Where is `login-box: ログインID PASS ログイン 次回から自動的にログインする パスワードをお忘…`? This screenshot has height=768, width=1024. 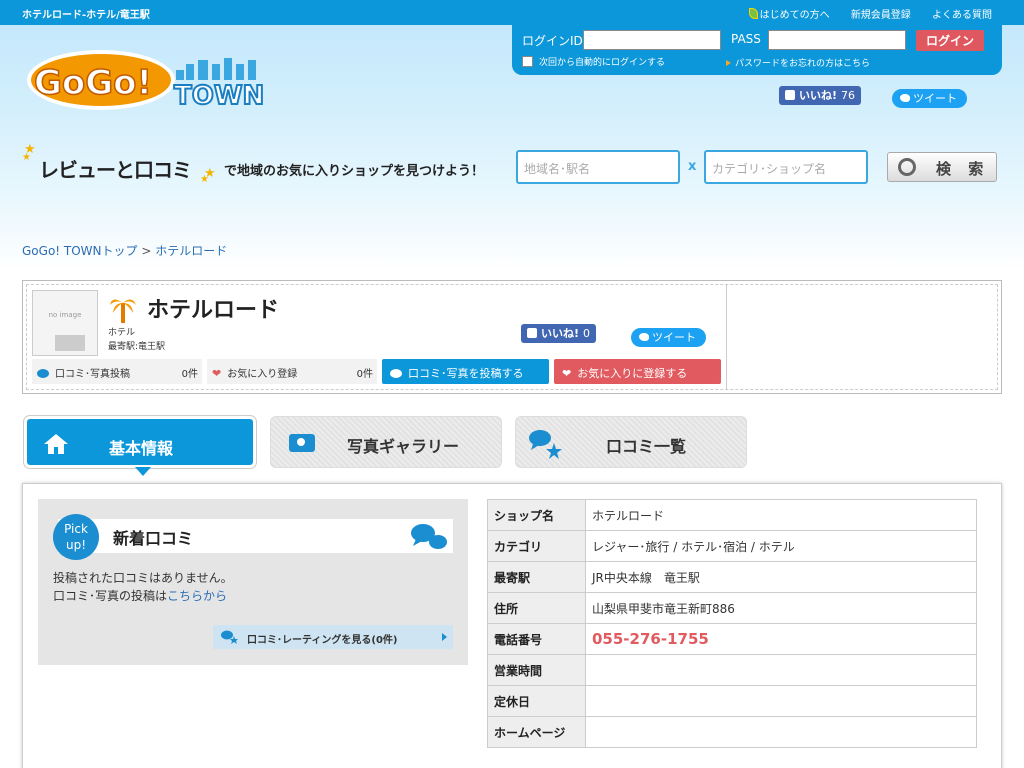 login-box: ログインID PASS ログイン 次回から自動的にログインする パスワードをお忘… is located at coordinates (757, 50).